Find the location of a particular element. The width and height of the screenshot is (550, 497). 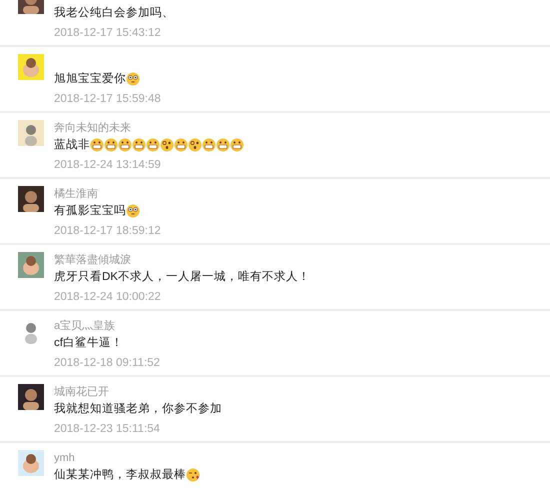

comment-text: 我老公纯白会参加吗、 is located at coordinates (114, 13).